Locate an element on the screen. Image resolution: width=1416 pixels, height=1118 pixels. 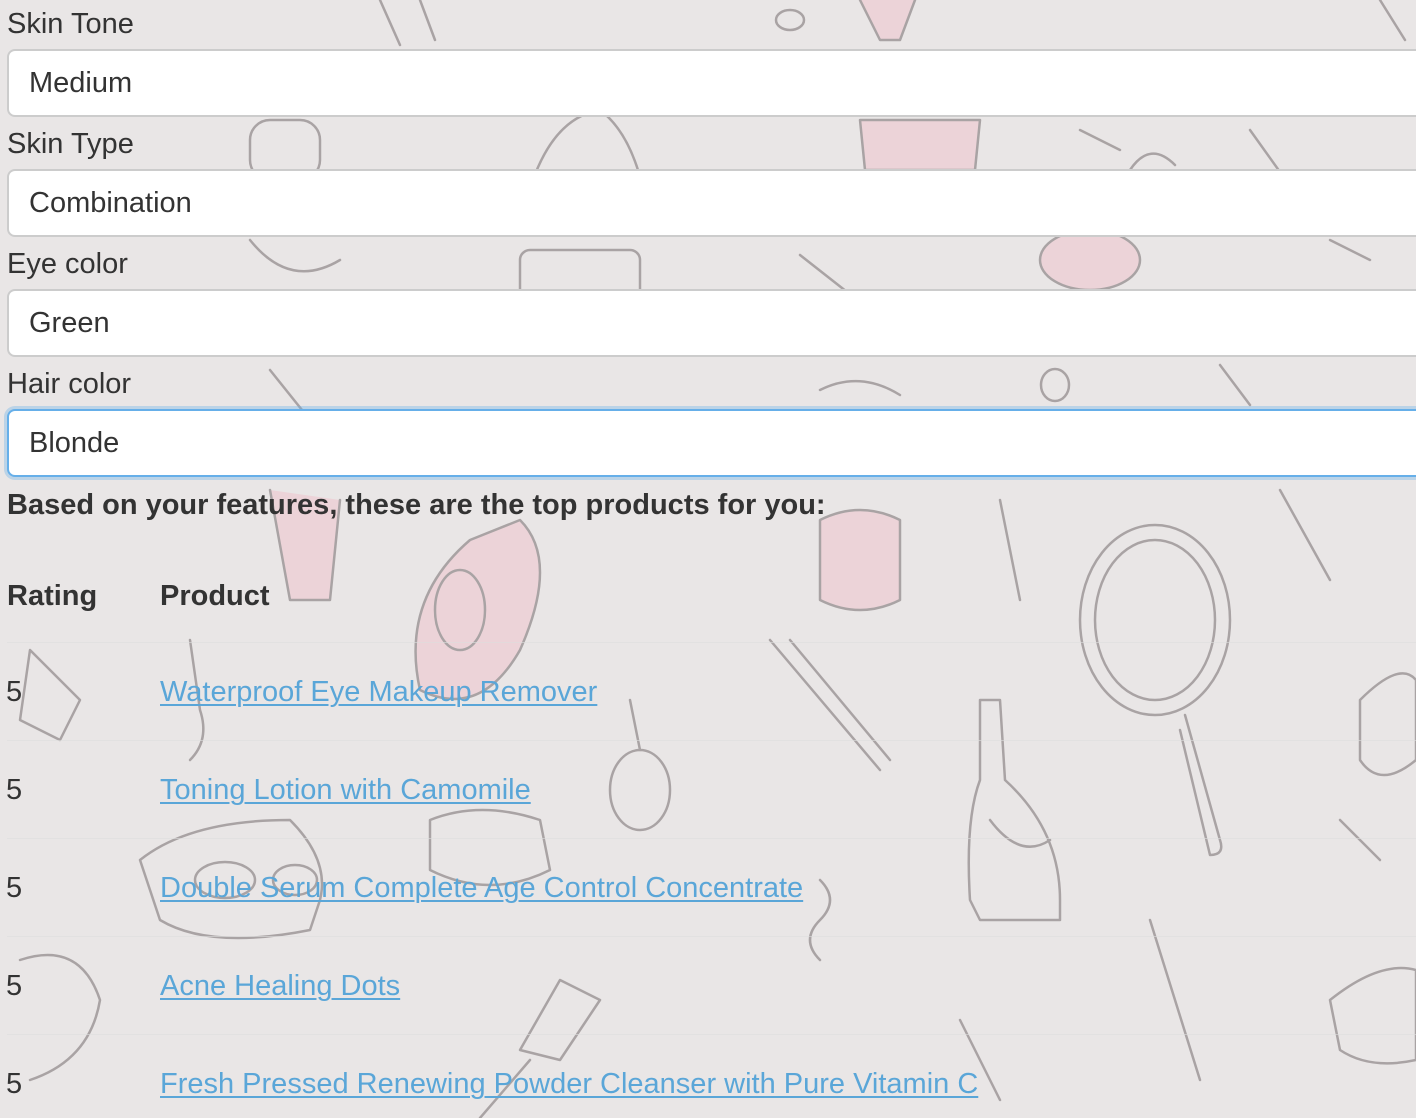
eye-color-select: Green is located at coordinates (711, 323).